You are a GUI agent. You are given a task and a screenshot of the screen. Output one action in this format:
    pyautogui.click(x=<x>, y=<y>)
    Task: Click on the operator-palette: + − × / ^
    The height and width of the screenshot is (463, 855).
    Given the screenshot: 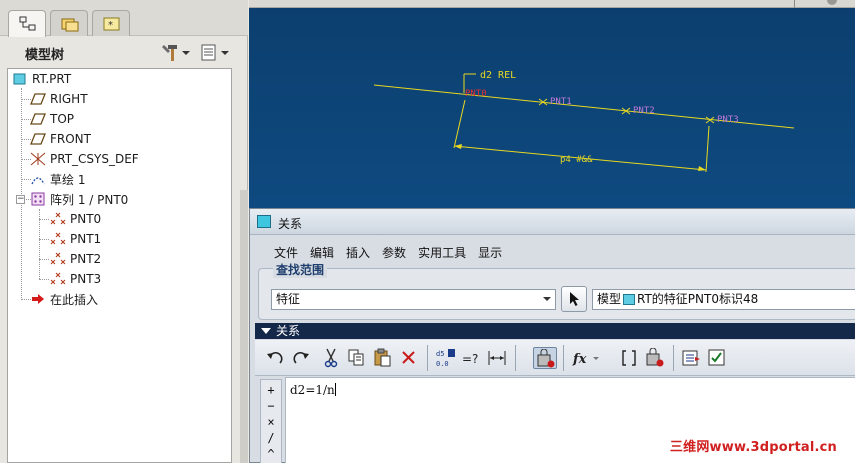 What is the action you would take?
    pyautogui.click(x=271, y=421)
    